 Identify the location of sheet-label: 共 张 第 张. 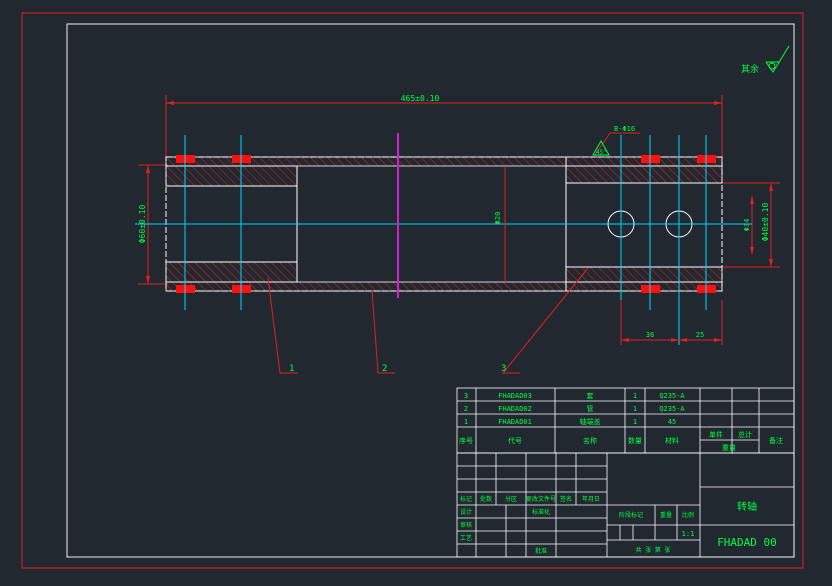
(653, 550).